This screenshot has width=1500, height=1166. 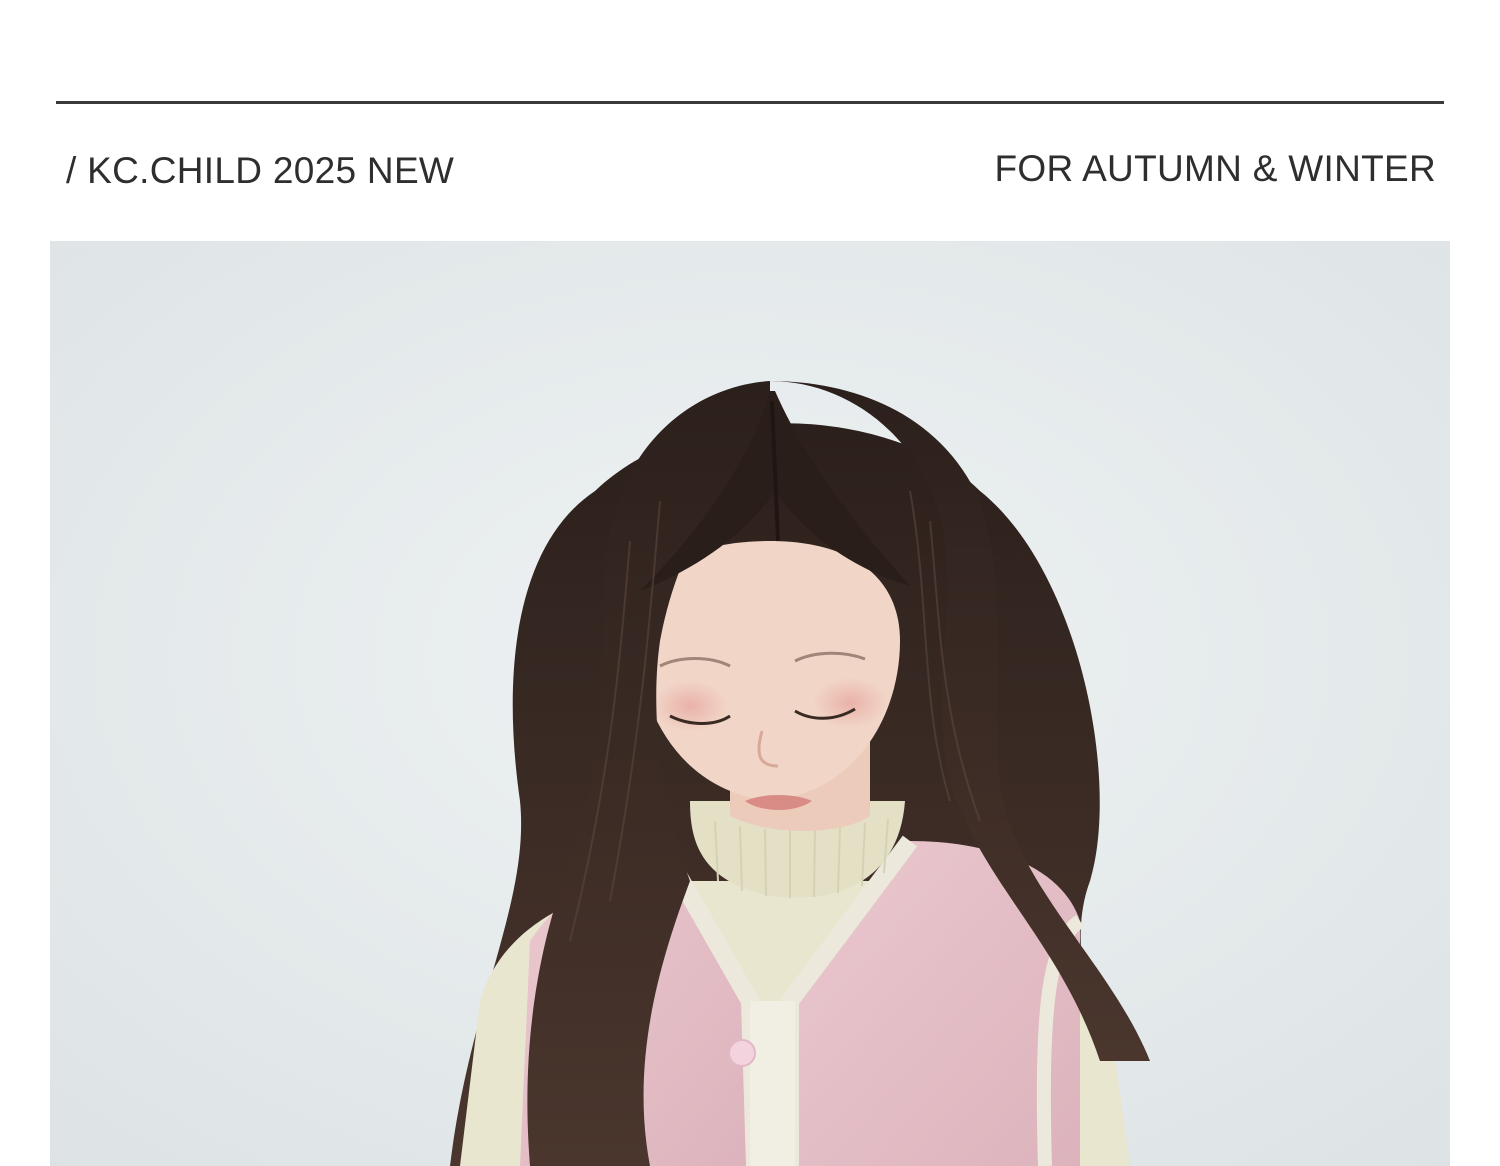 I want to click on top-divider, so click(x=750, y=102).